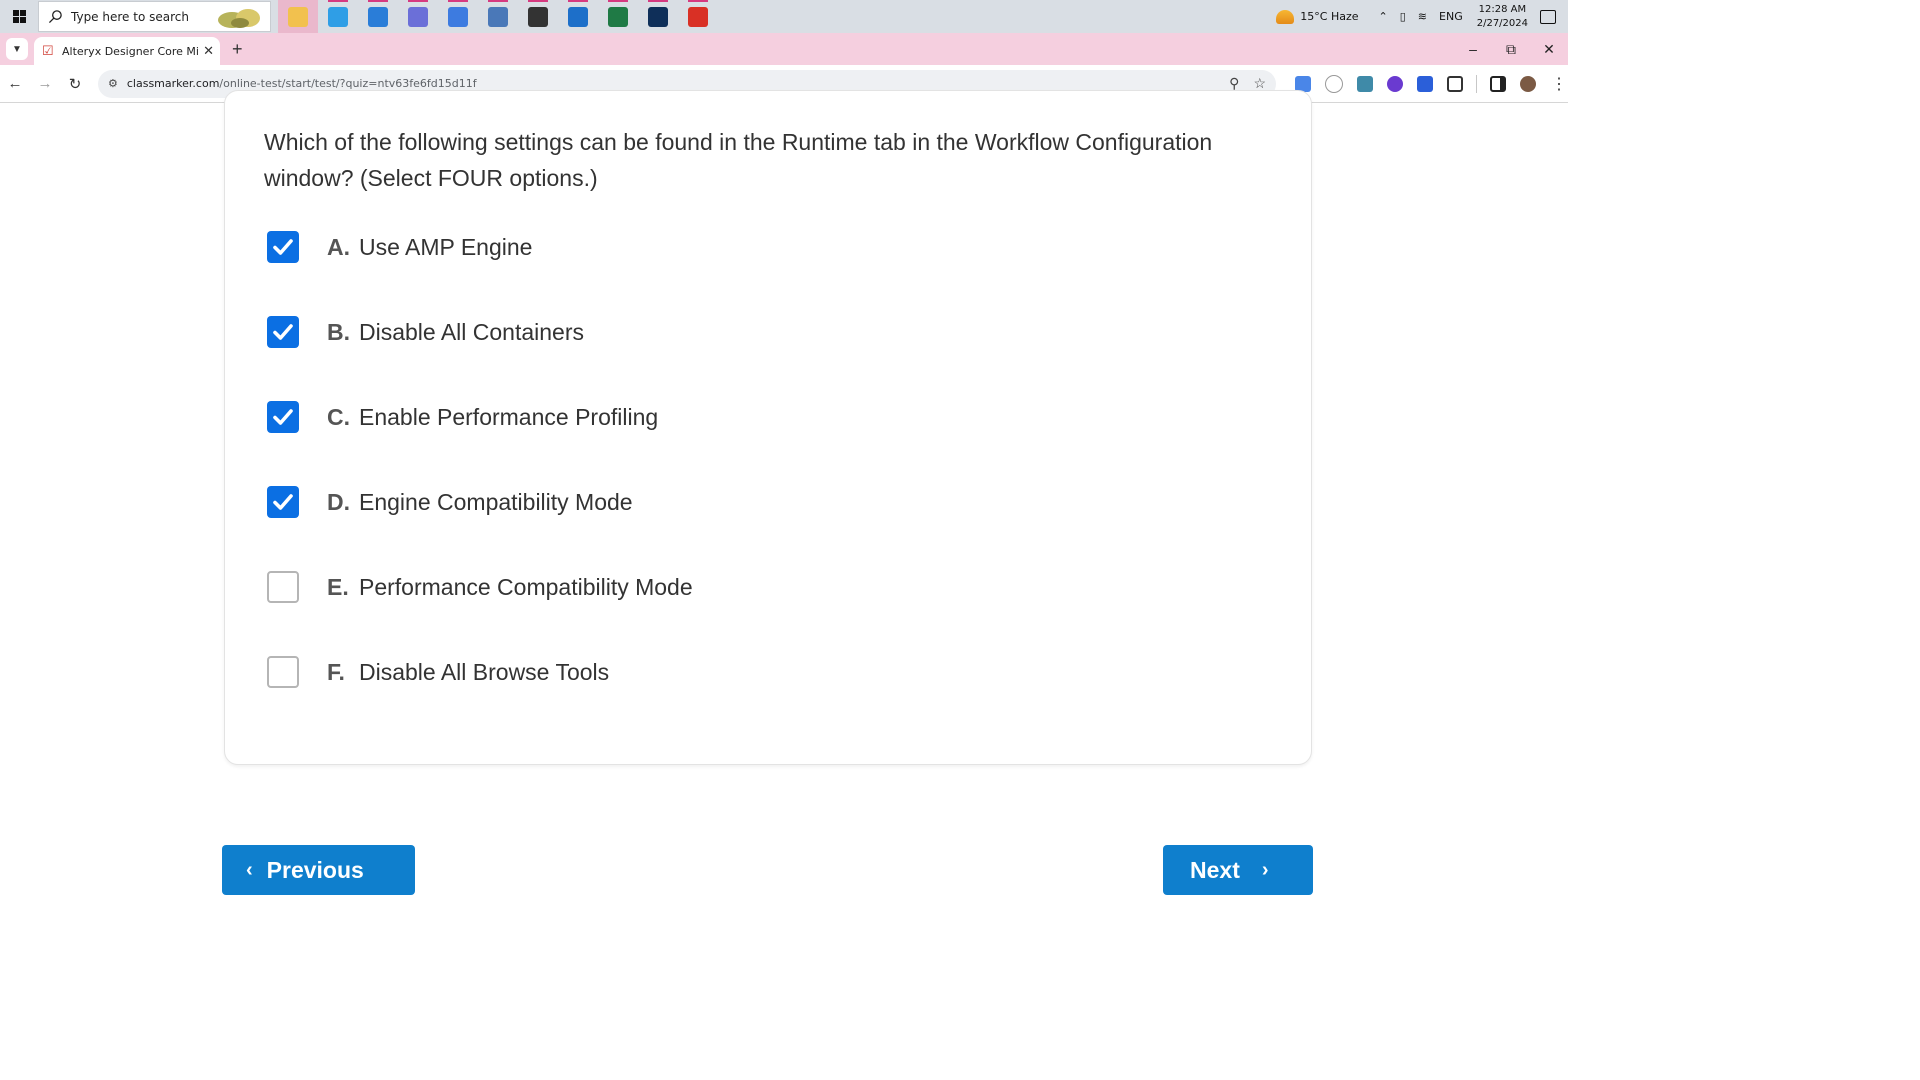 Image resolution: width=1920 pixels, height=1080 pixels. I want to click on document-user-icon, so click(498, 16).